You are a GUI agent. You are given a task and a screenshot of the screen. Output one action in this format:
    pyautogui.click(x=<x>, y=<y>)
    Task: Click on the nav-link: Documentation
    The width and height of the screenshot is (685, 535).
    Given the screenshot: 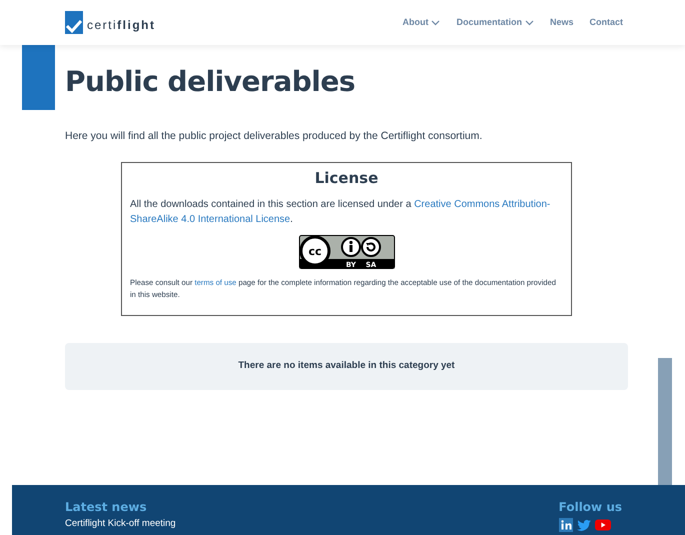 What is the action you would take?
    pyautogui.click(x=495, y=23)
    